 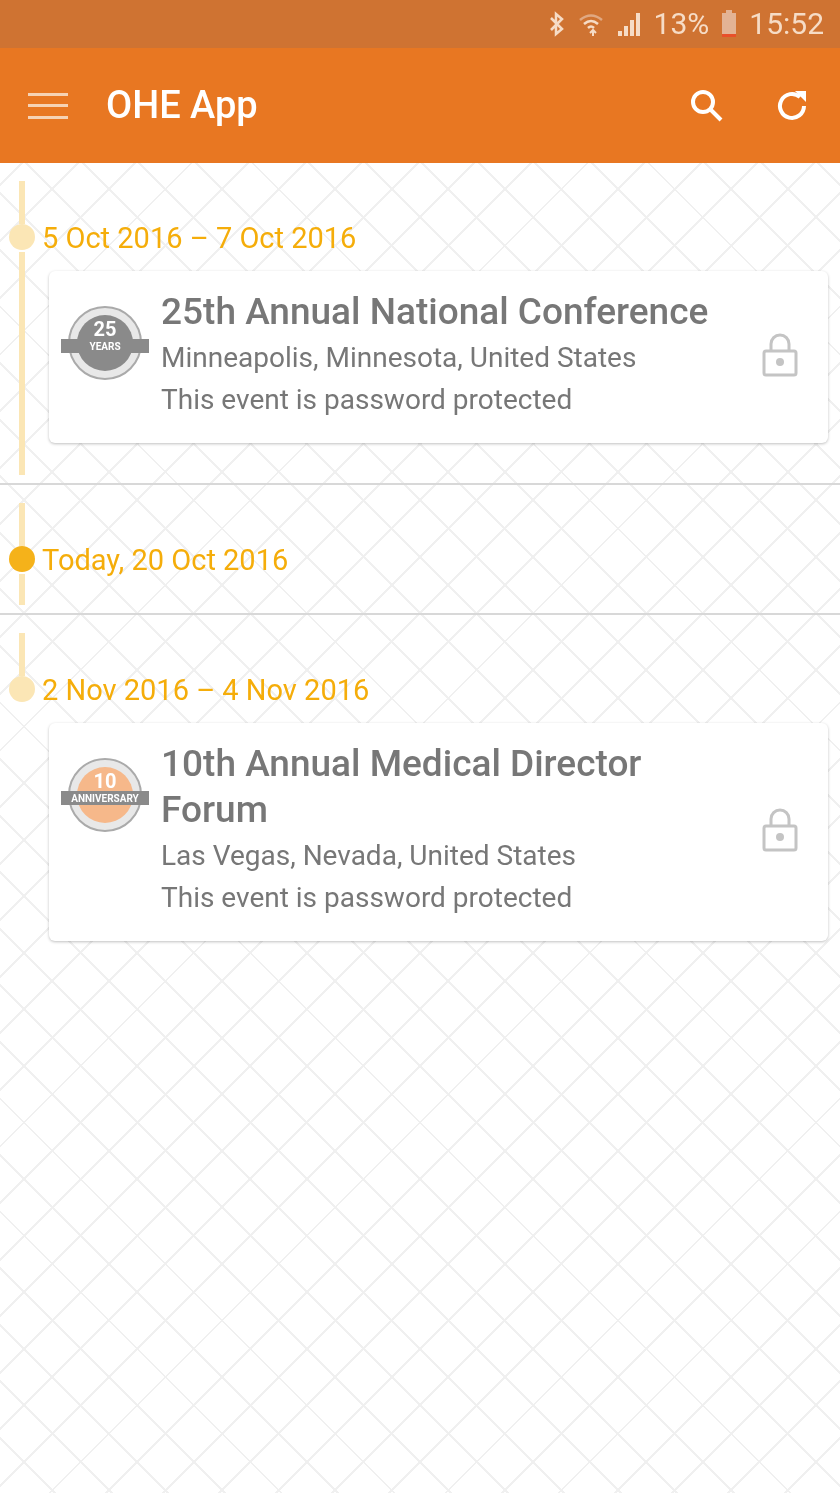 I want to click on search-icon, so click(x=707, y=105).